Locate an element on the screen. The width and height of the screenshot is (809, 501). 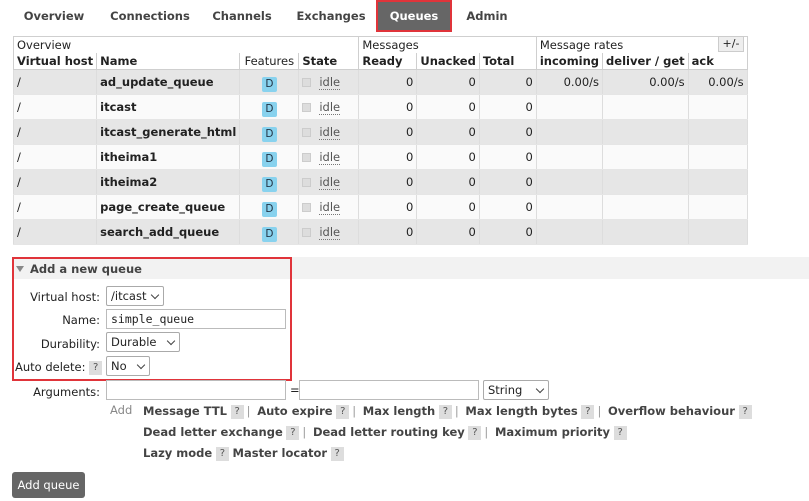
arg-message-ttl: Message TTL is located at coordinates (185, 411).